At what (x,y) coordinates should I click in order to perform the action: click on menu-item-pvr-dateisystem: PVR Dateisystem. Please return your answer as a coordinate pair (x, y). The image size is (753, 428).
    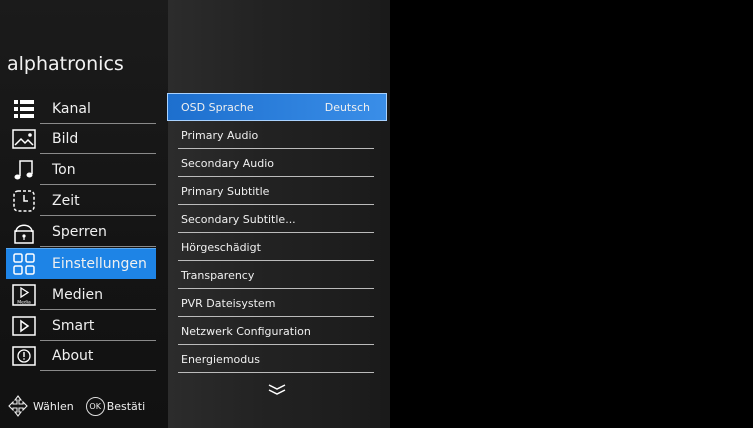
    Looking at the image, I should click on (278, 303).